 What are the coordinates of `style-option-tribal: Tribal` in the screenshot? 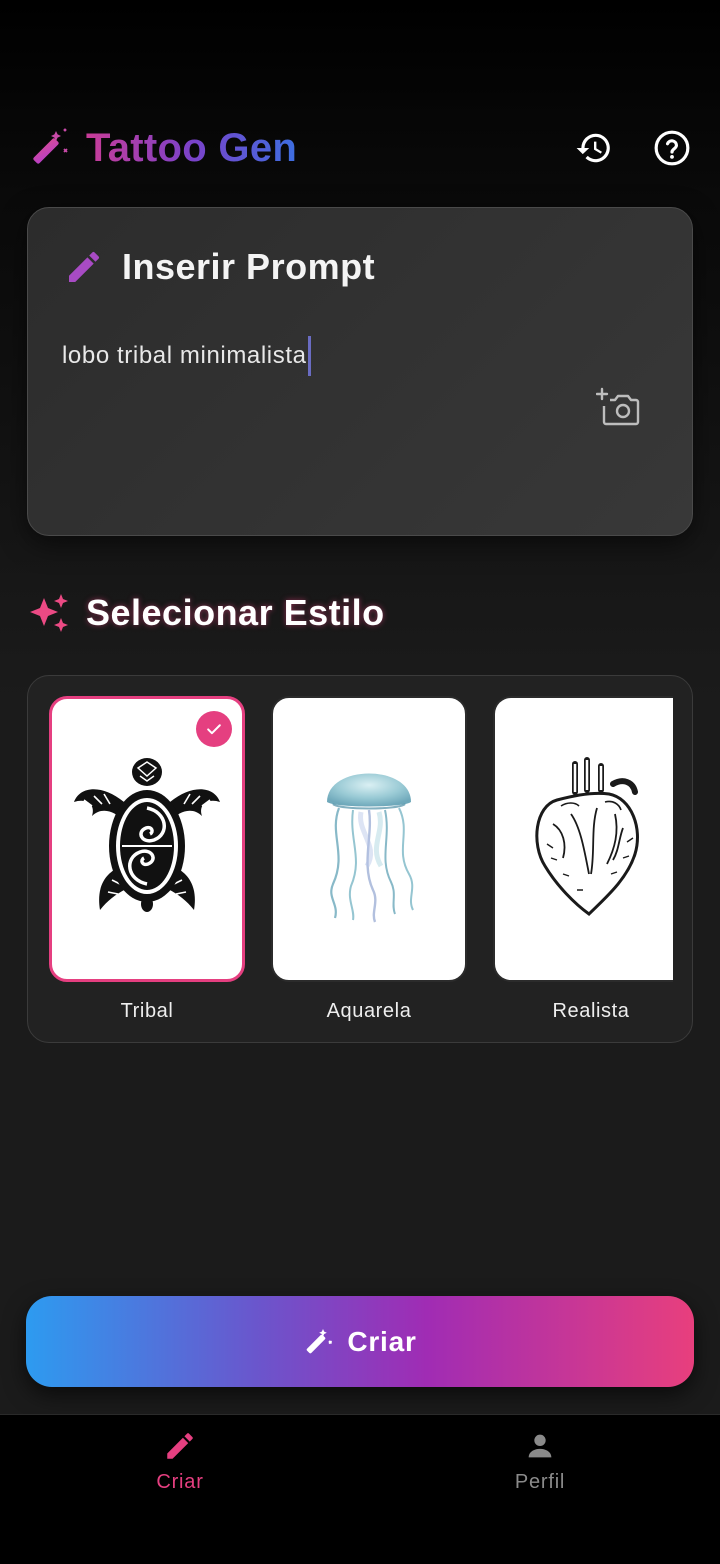 It's located at (147, 859).